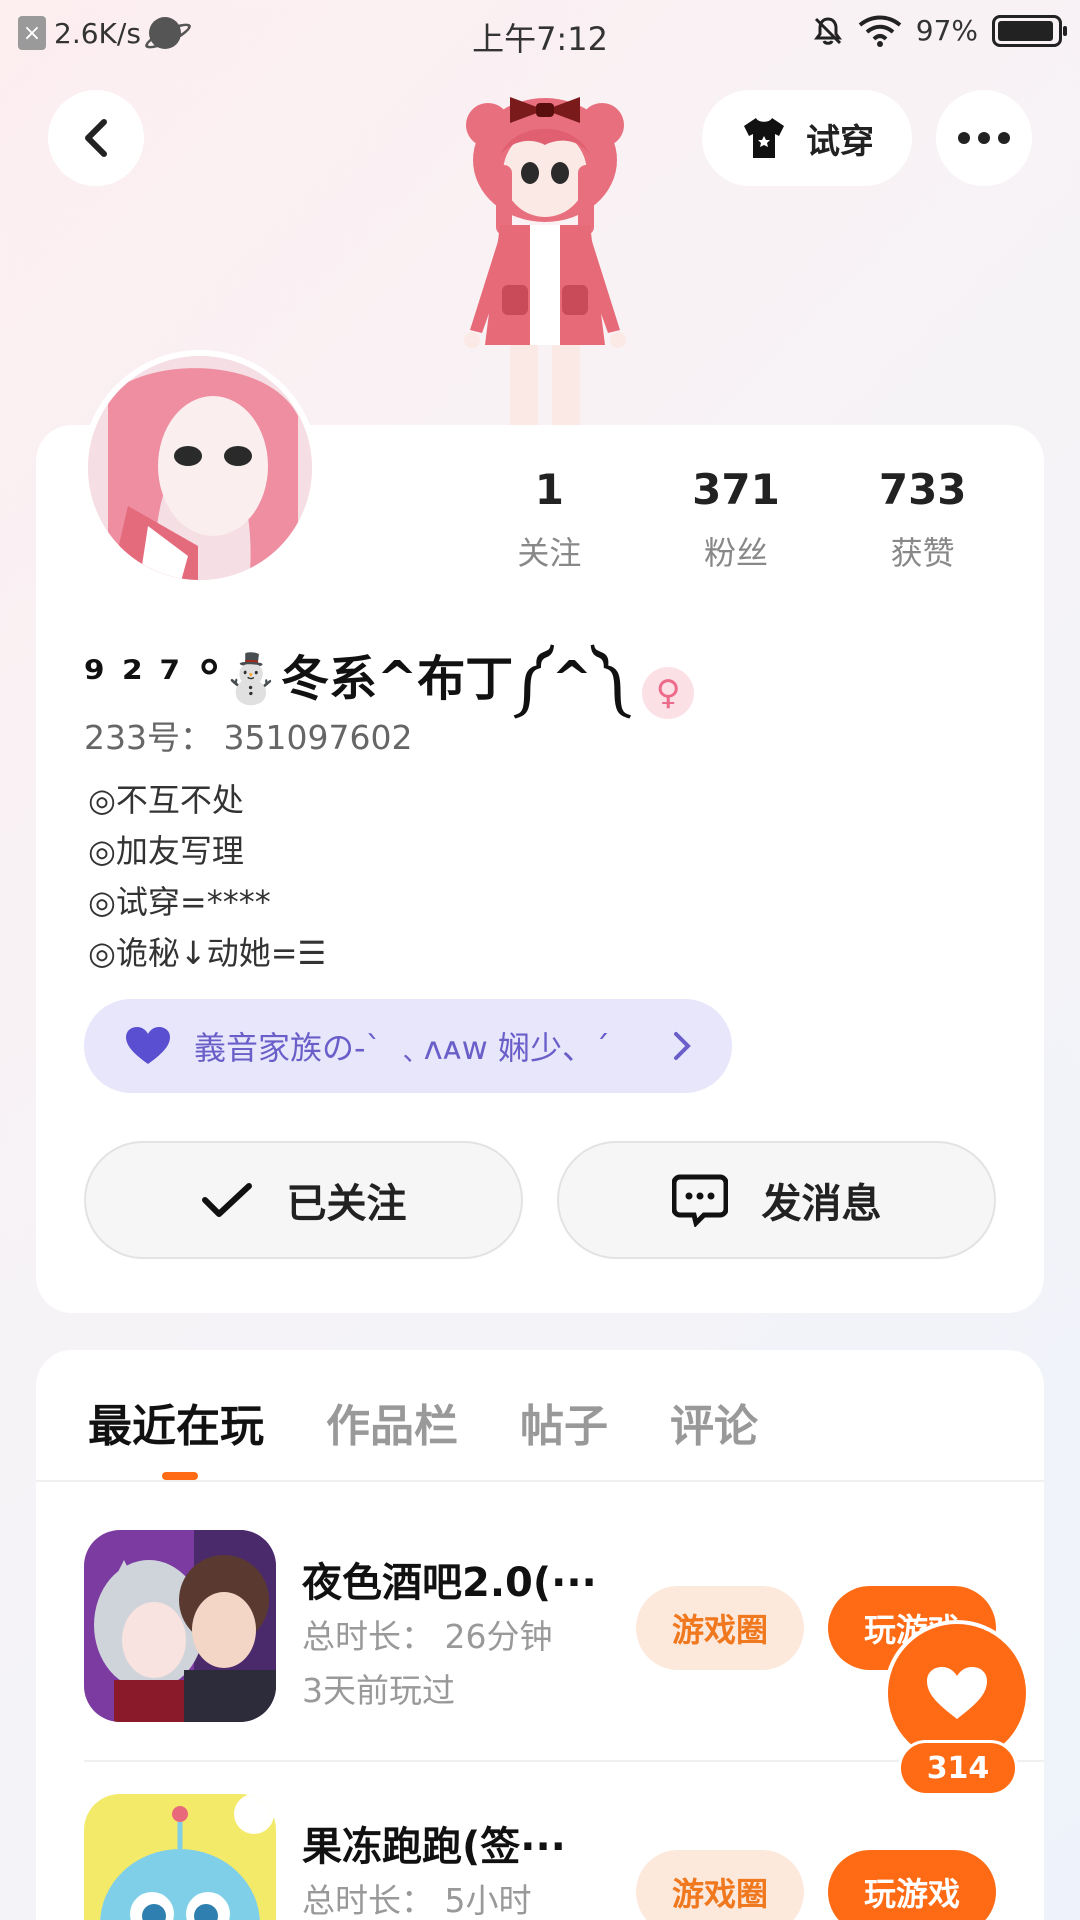 Image resolution: width=1080 pixels, height=1920 pixels. I want to click on family-badge-bar: 義音家族の-` ﹑ʌᴀᴡ 娴少、´, so click(408, 1046).